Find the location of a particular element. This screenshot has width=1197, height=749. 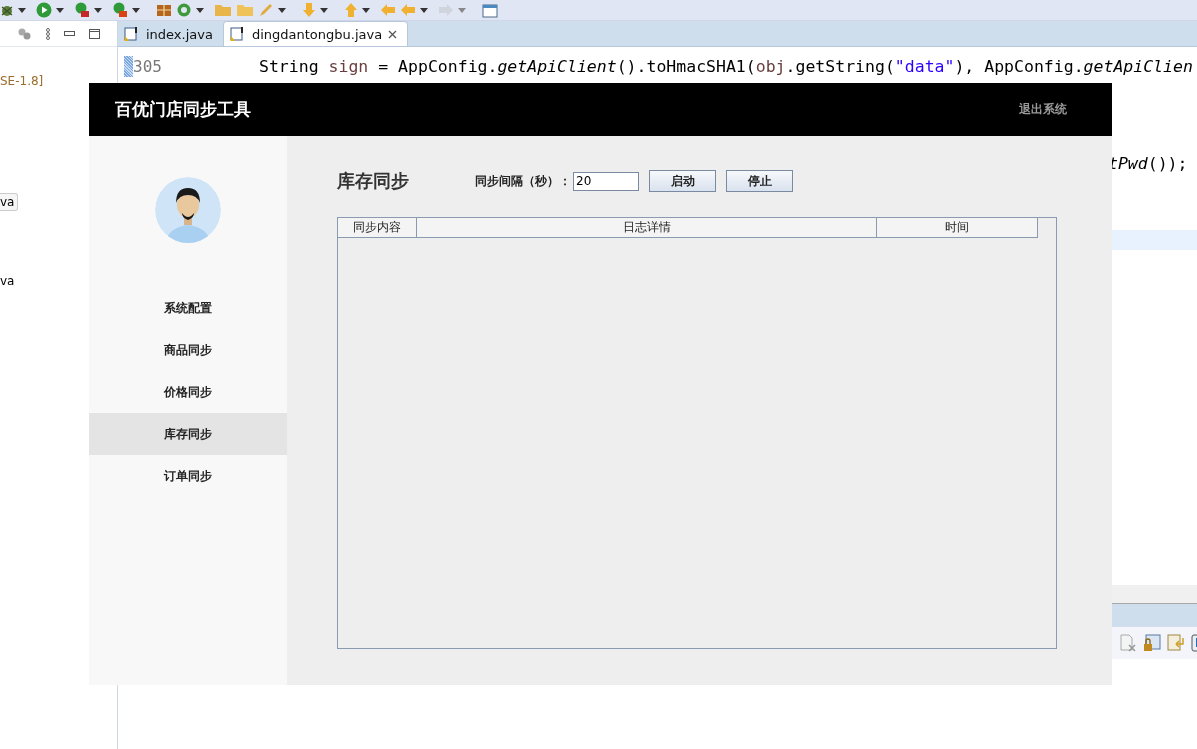

package-icon is located at coordinates (164, 10).